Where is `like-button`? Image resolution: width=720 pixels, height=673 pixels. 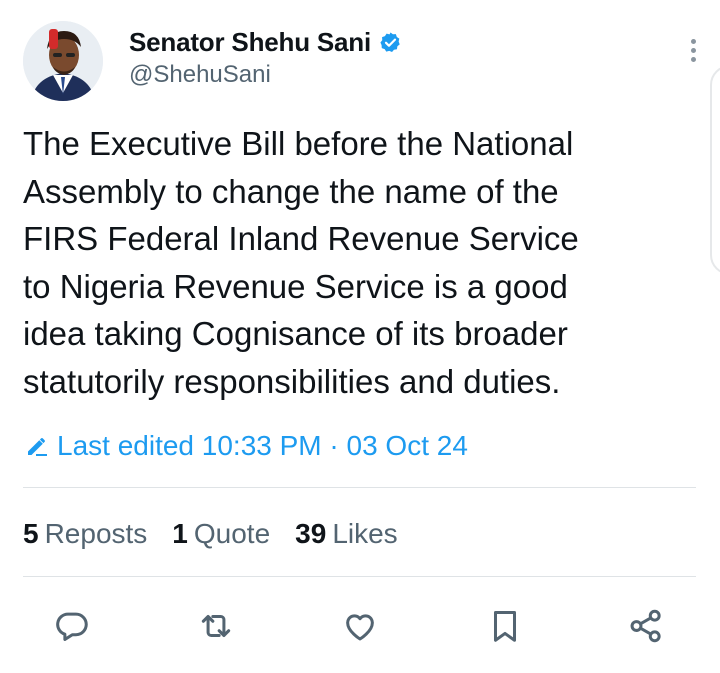 like-button is located at coordinates (360, 626).